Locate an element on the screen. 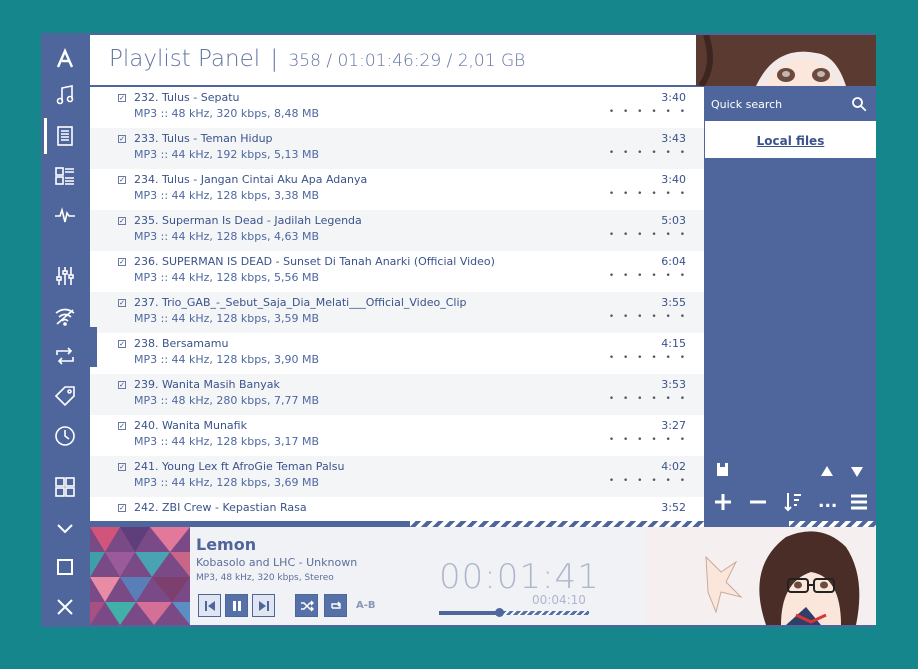 The image size is (918, 669). track-info: MP3 :: 48 kHz, 280 kbps, 7,77 MB is located at coordinates (227, 400).